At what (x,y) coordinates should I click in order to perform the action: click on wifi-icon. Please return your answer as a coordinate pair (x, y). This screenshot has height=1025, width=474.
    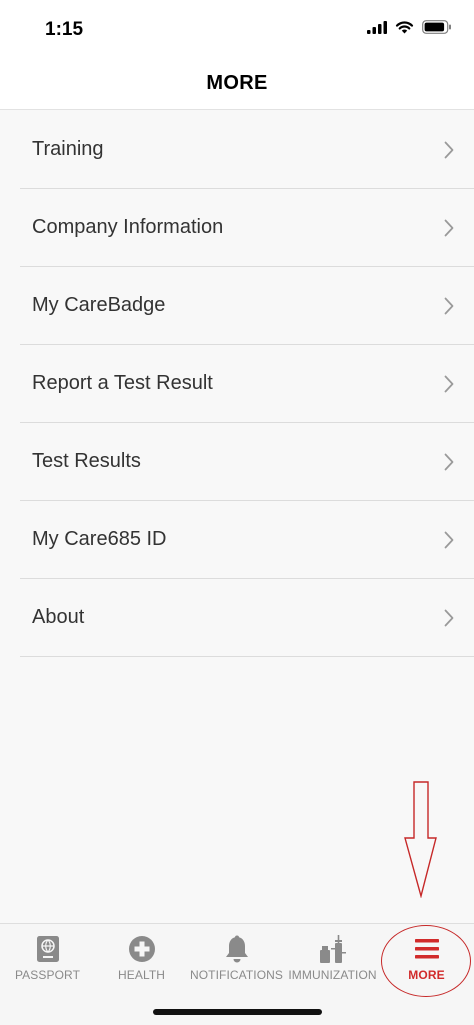
    Looking at the image, I should click on (404, 27).